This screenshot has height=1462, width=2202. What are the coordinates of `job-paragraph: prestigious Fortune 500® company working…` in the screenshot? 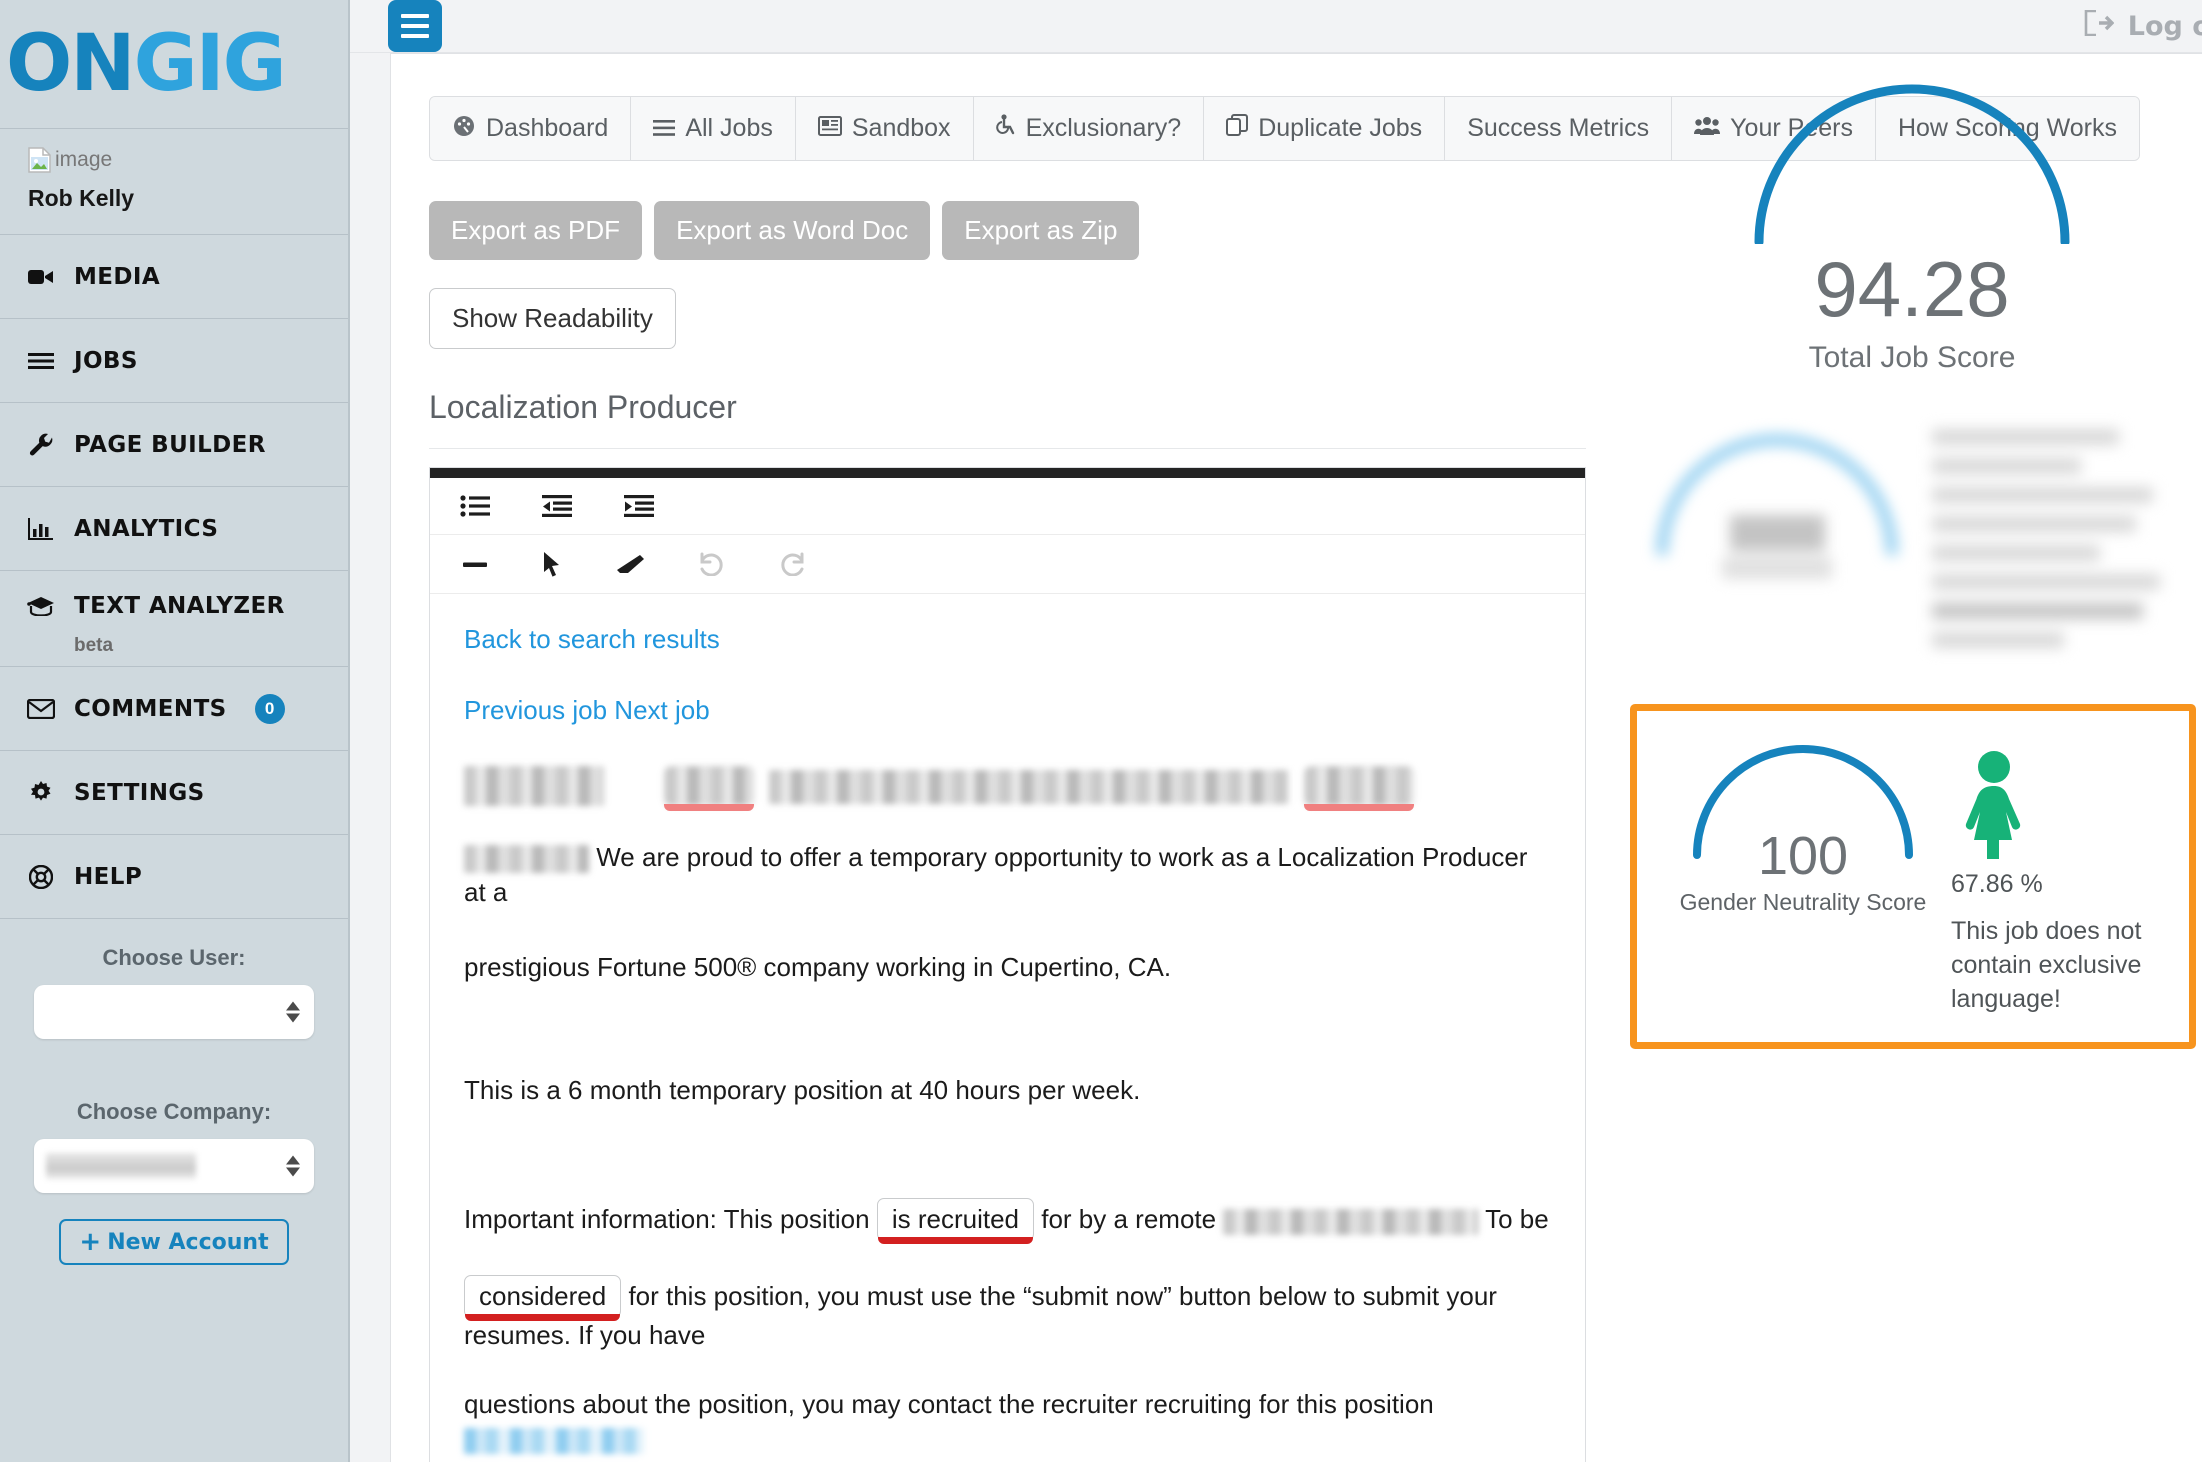 It's located at (818, 967).